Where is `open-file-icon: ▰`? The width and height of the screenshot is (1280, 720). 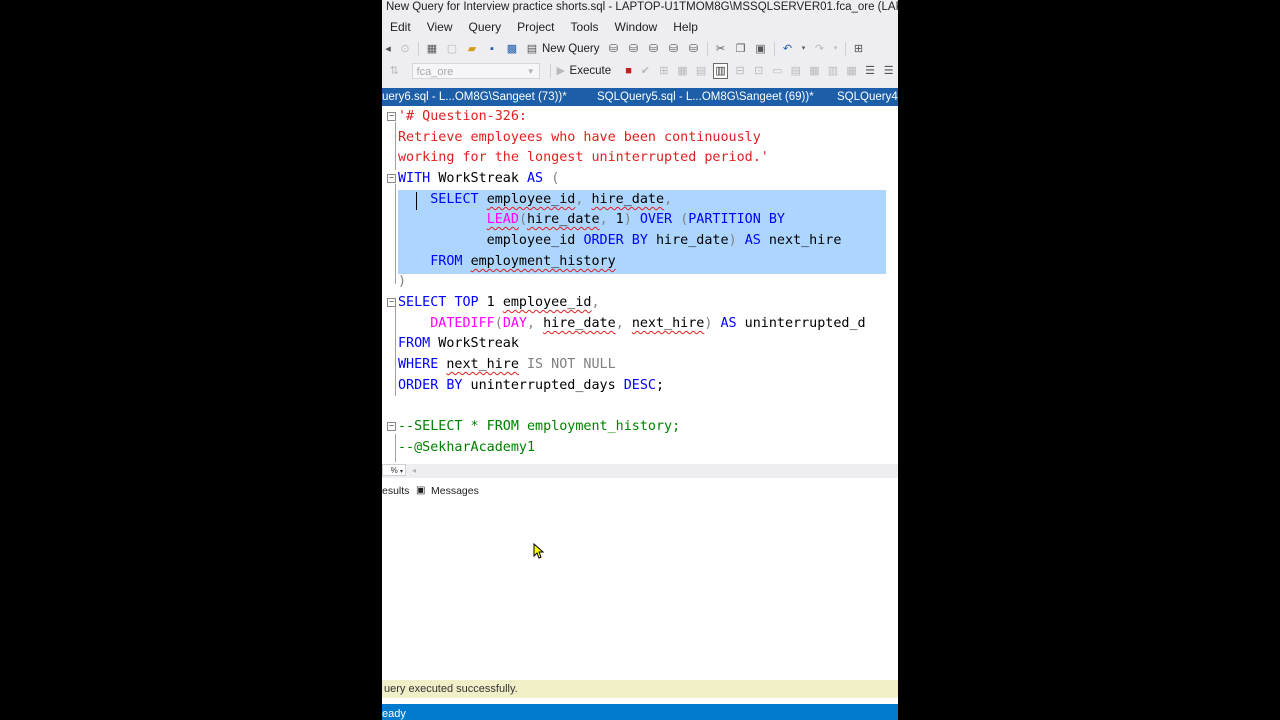 open-file-icon: ▰ is located at coordinates (472, 49).